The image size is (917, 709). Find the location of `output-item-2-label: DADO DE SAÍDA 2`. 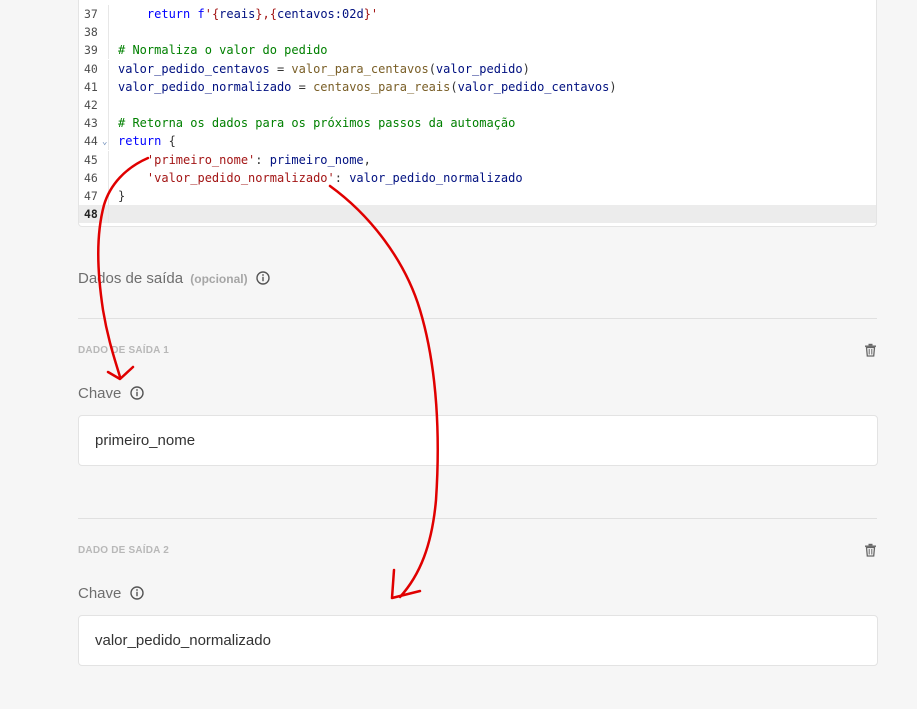

output-item-2-label: DADO DE SAÍDA 2 is located at coordinates (123, 550).